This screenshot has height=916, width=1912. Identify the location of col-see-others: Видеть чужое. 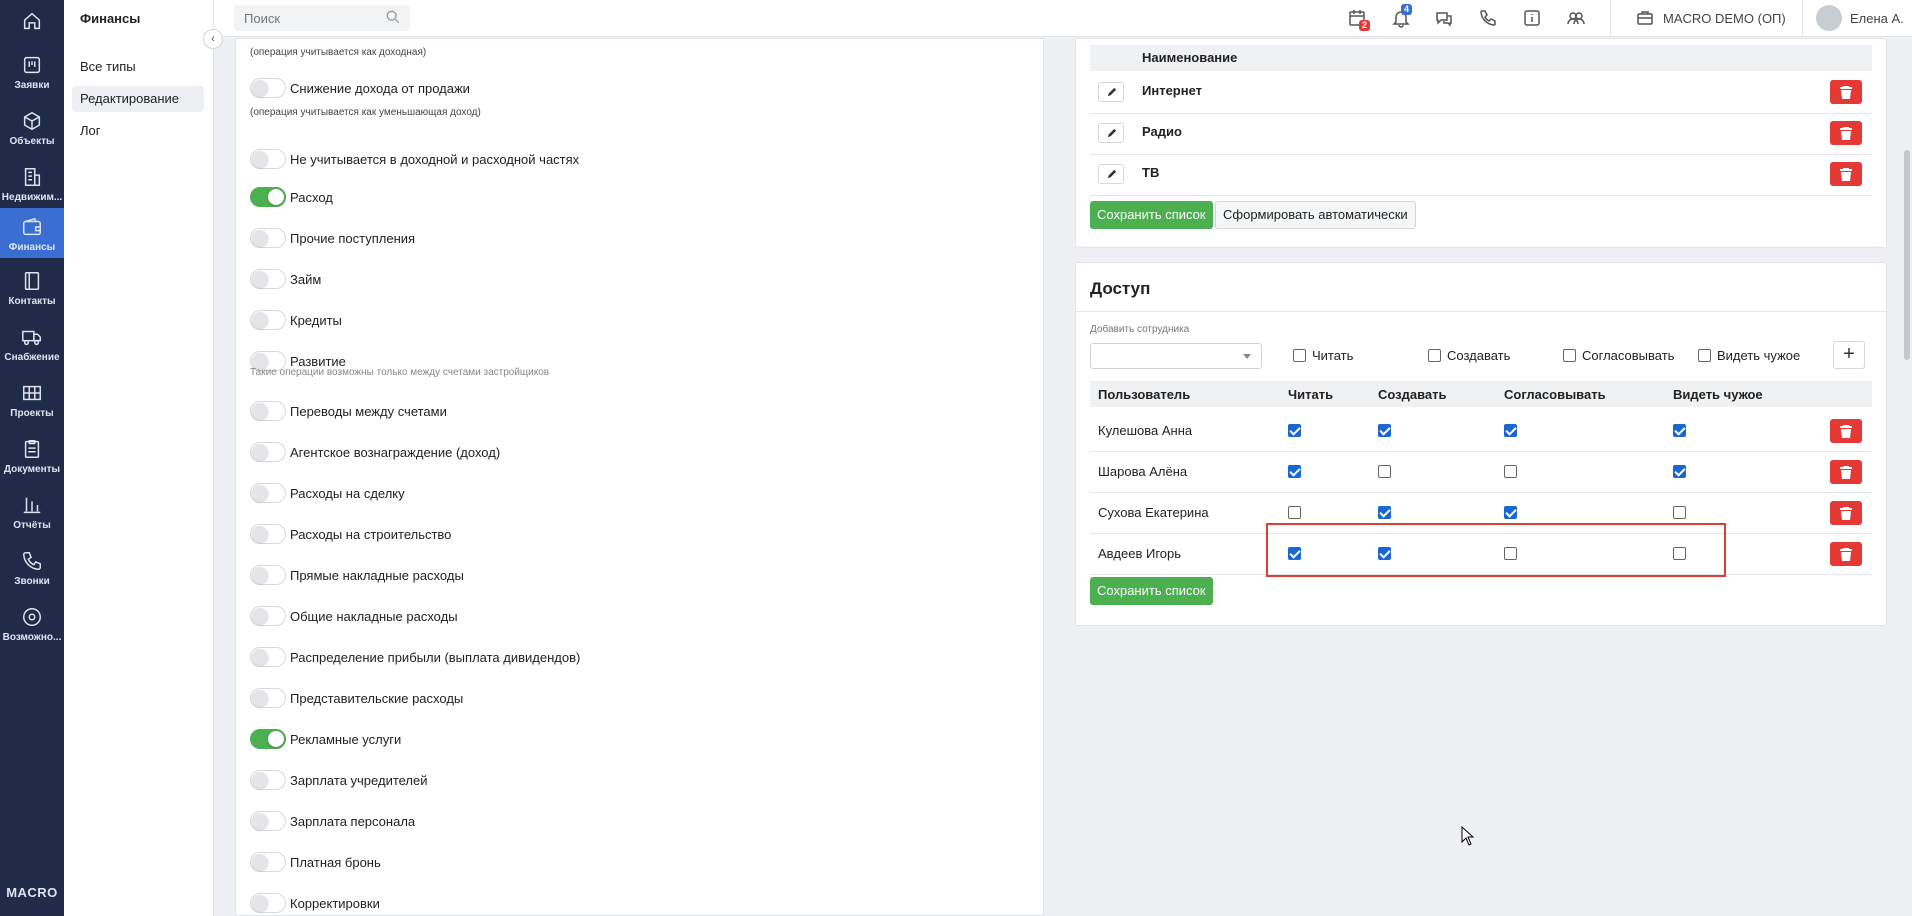
(1718, 394).